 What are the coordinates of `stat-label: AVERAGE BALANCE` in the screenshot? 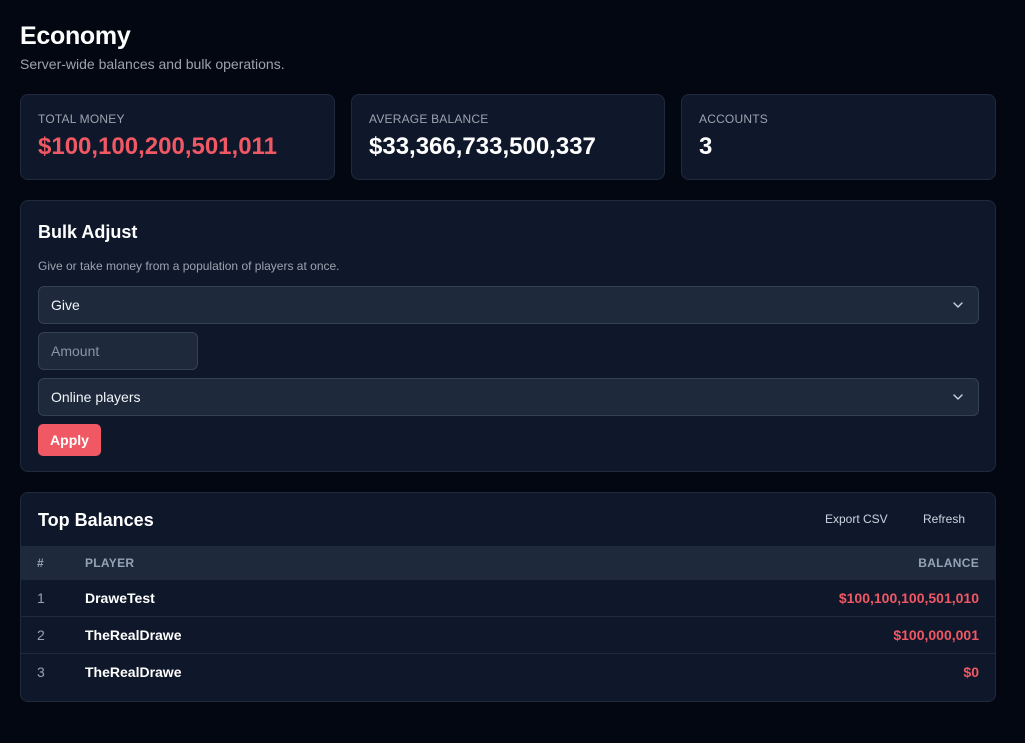 It's located at (429, 119).